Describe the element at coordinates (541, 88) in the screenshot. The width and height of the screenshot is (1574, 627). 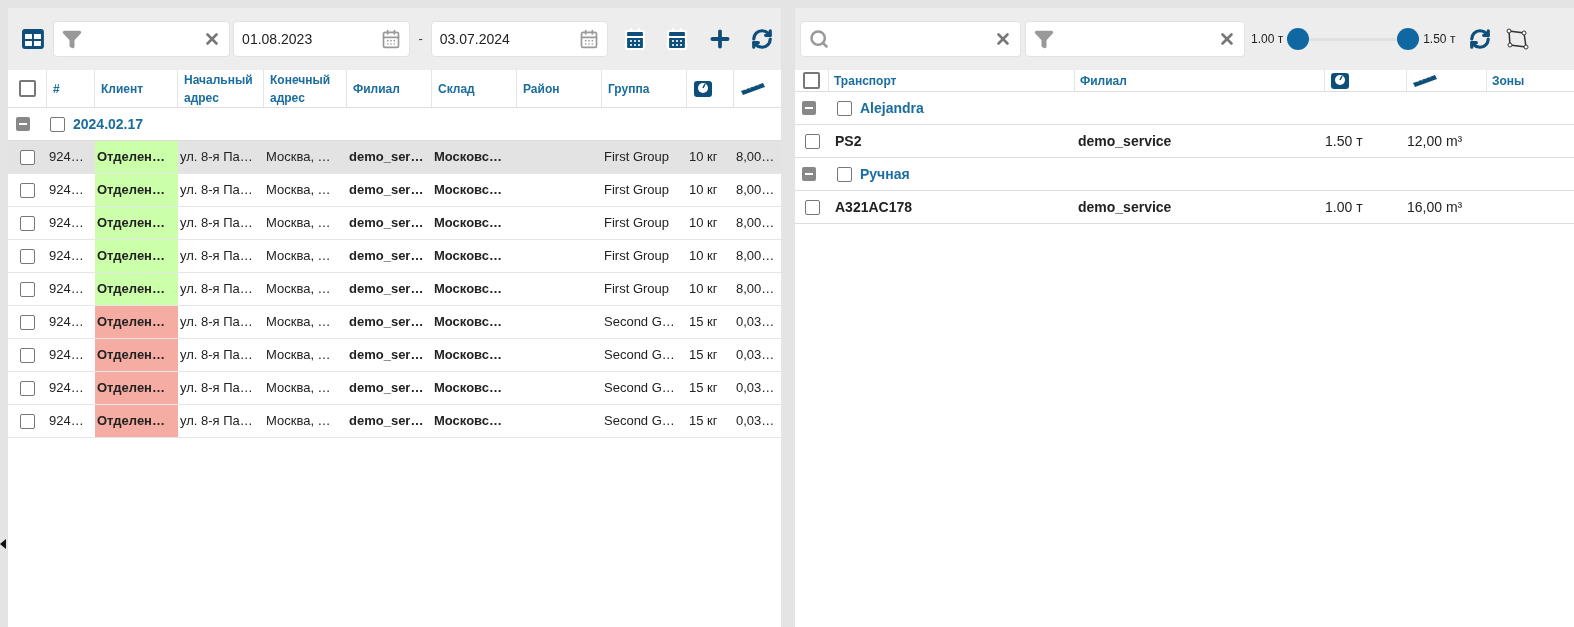
I see `column-header: Район` at that location.